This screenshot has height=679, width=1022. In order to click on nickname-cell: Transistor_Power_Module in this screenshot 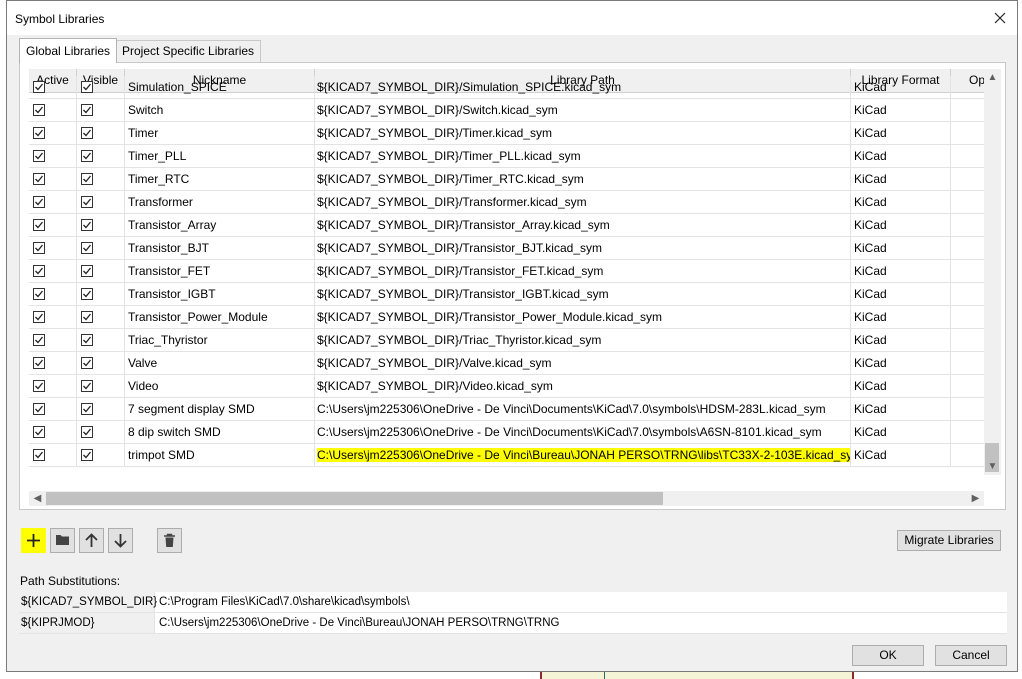, I will do `click(220, 317)`.